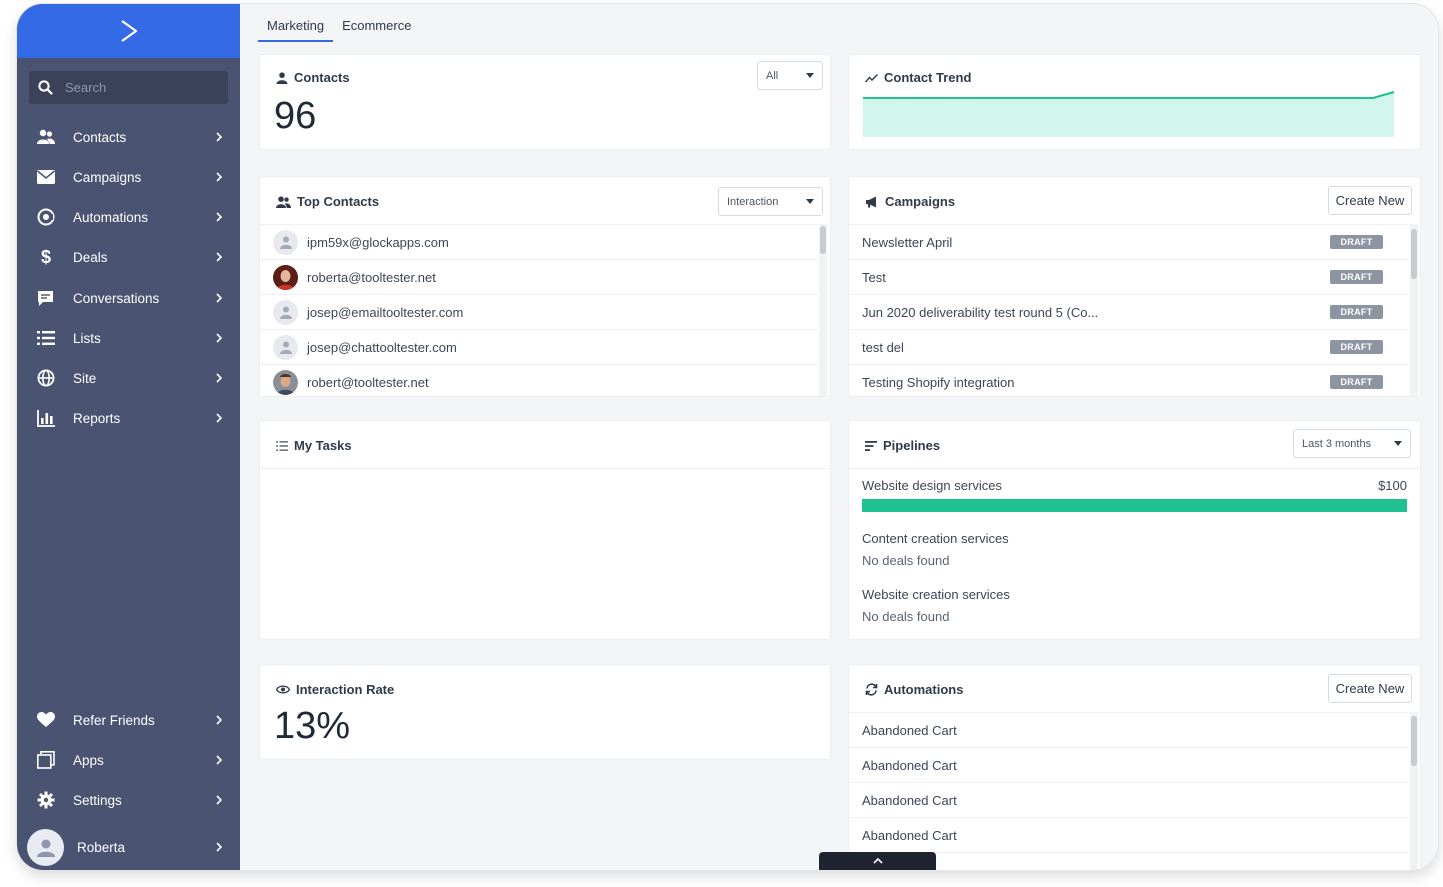  Describe the element at coordinates (295, 116) in the screenshot. I see `contacts-count: 96` at that location.